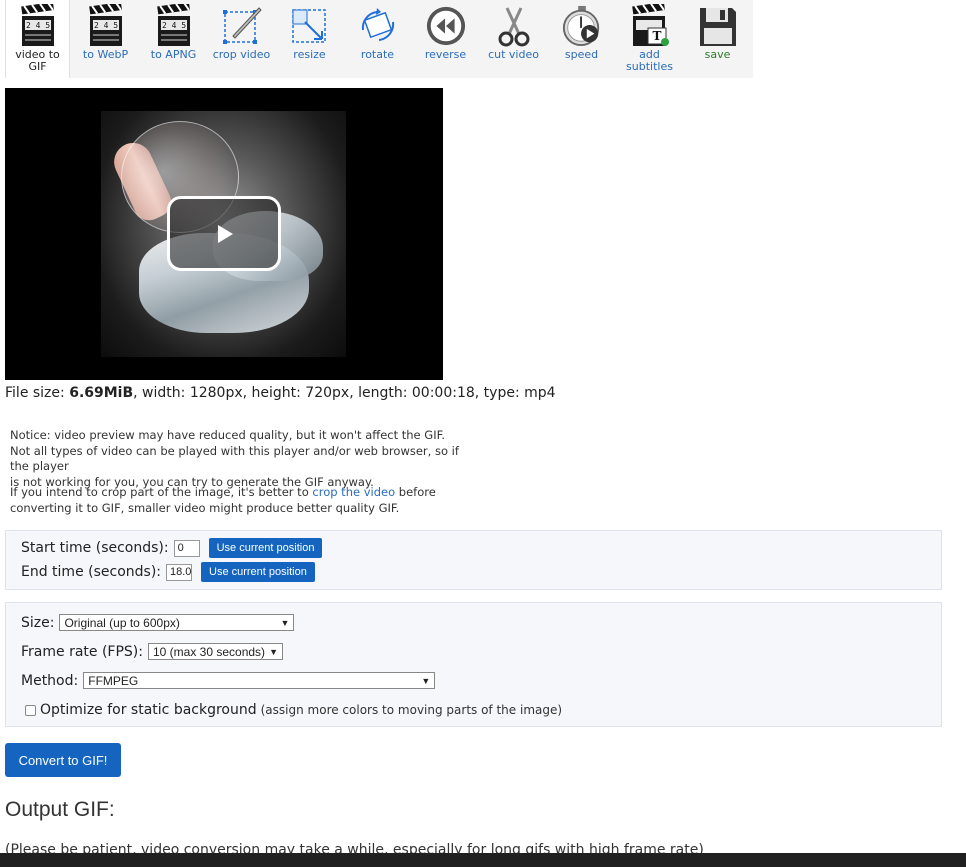  I want to click on start-time-input: 0, so click(186, 548).